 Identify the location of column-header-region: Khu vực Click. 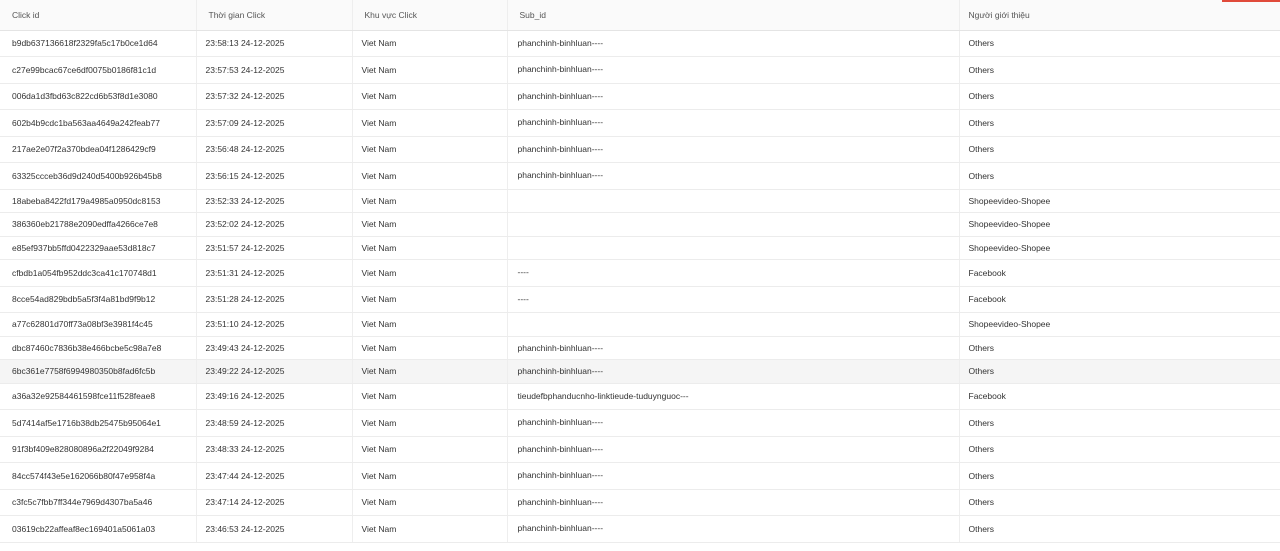
(430, 15).